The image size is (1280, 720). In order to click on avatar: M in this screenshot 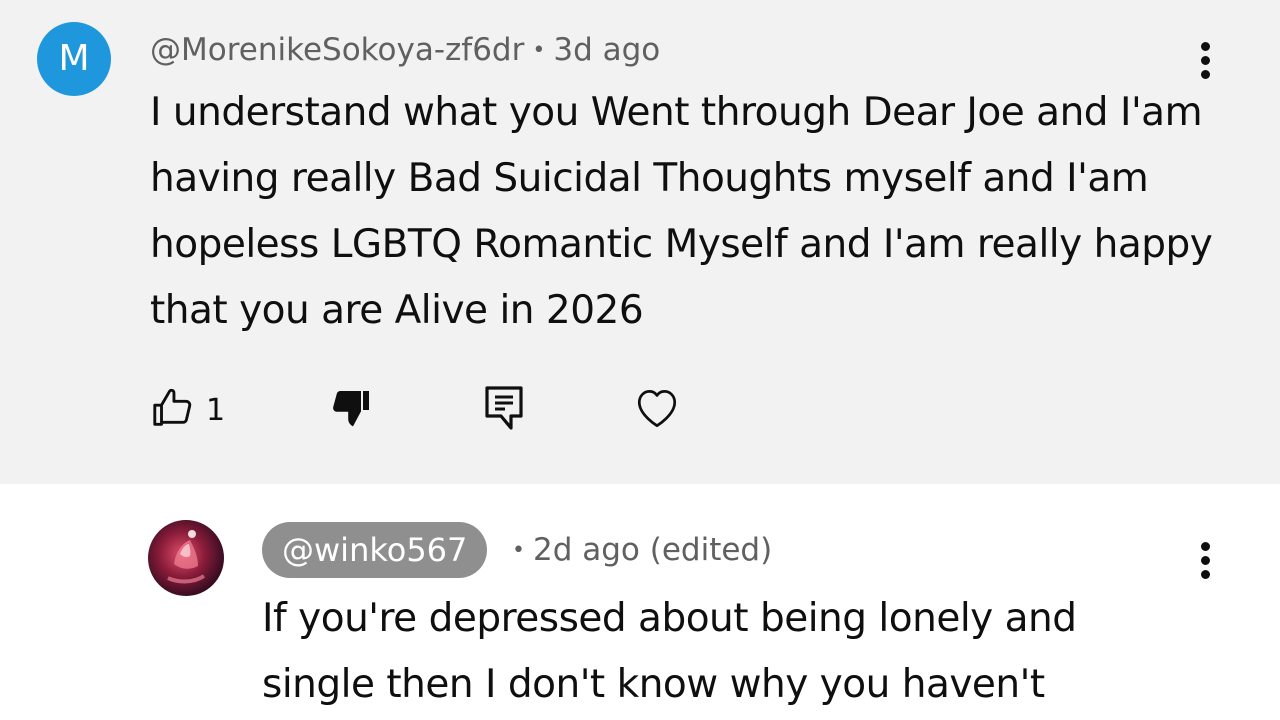, I will do `click(74, 59)`.